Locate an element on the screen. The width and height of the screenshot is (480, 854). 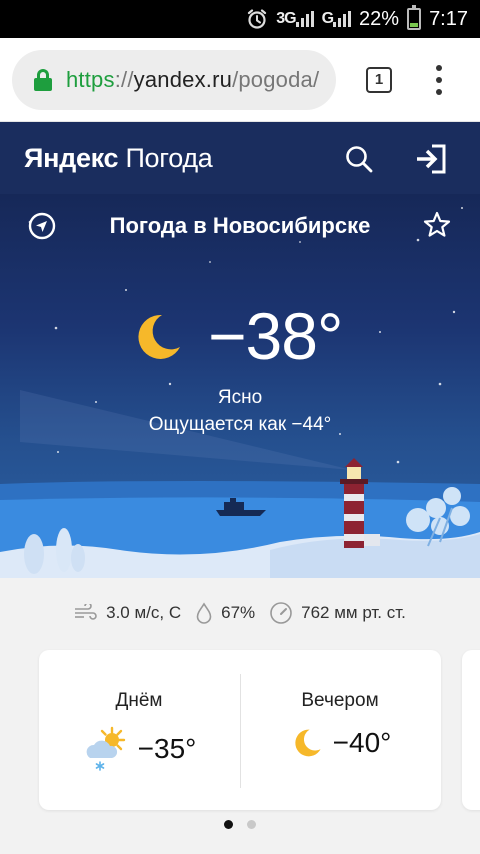
signal-3g-icon: 3G is located at coordinates (295, 19).